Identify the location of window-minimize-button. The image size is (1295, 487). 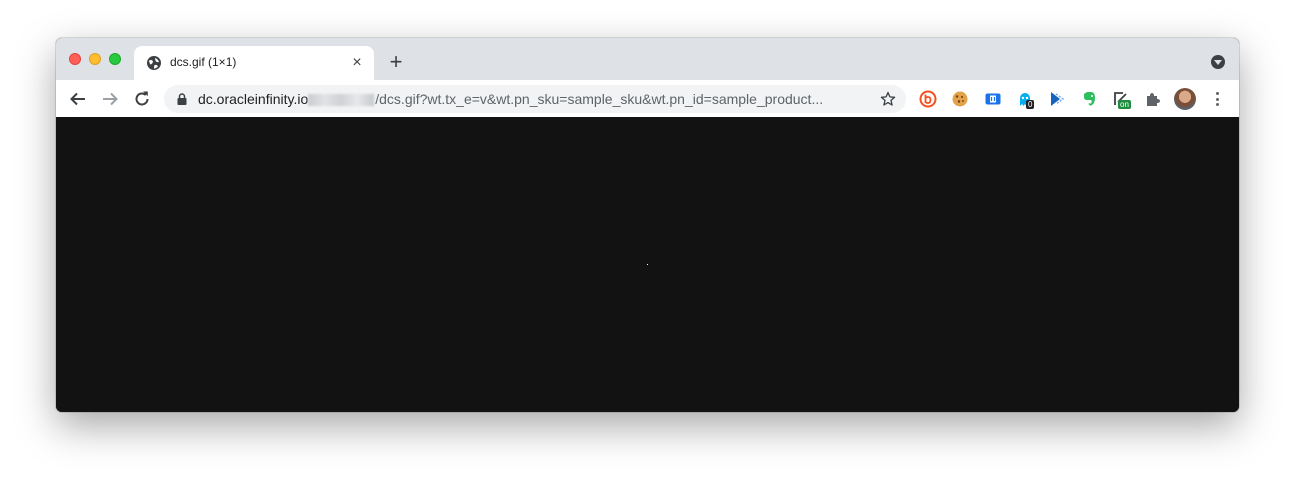
(95, 59).